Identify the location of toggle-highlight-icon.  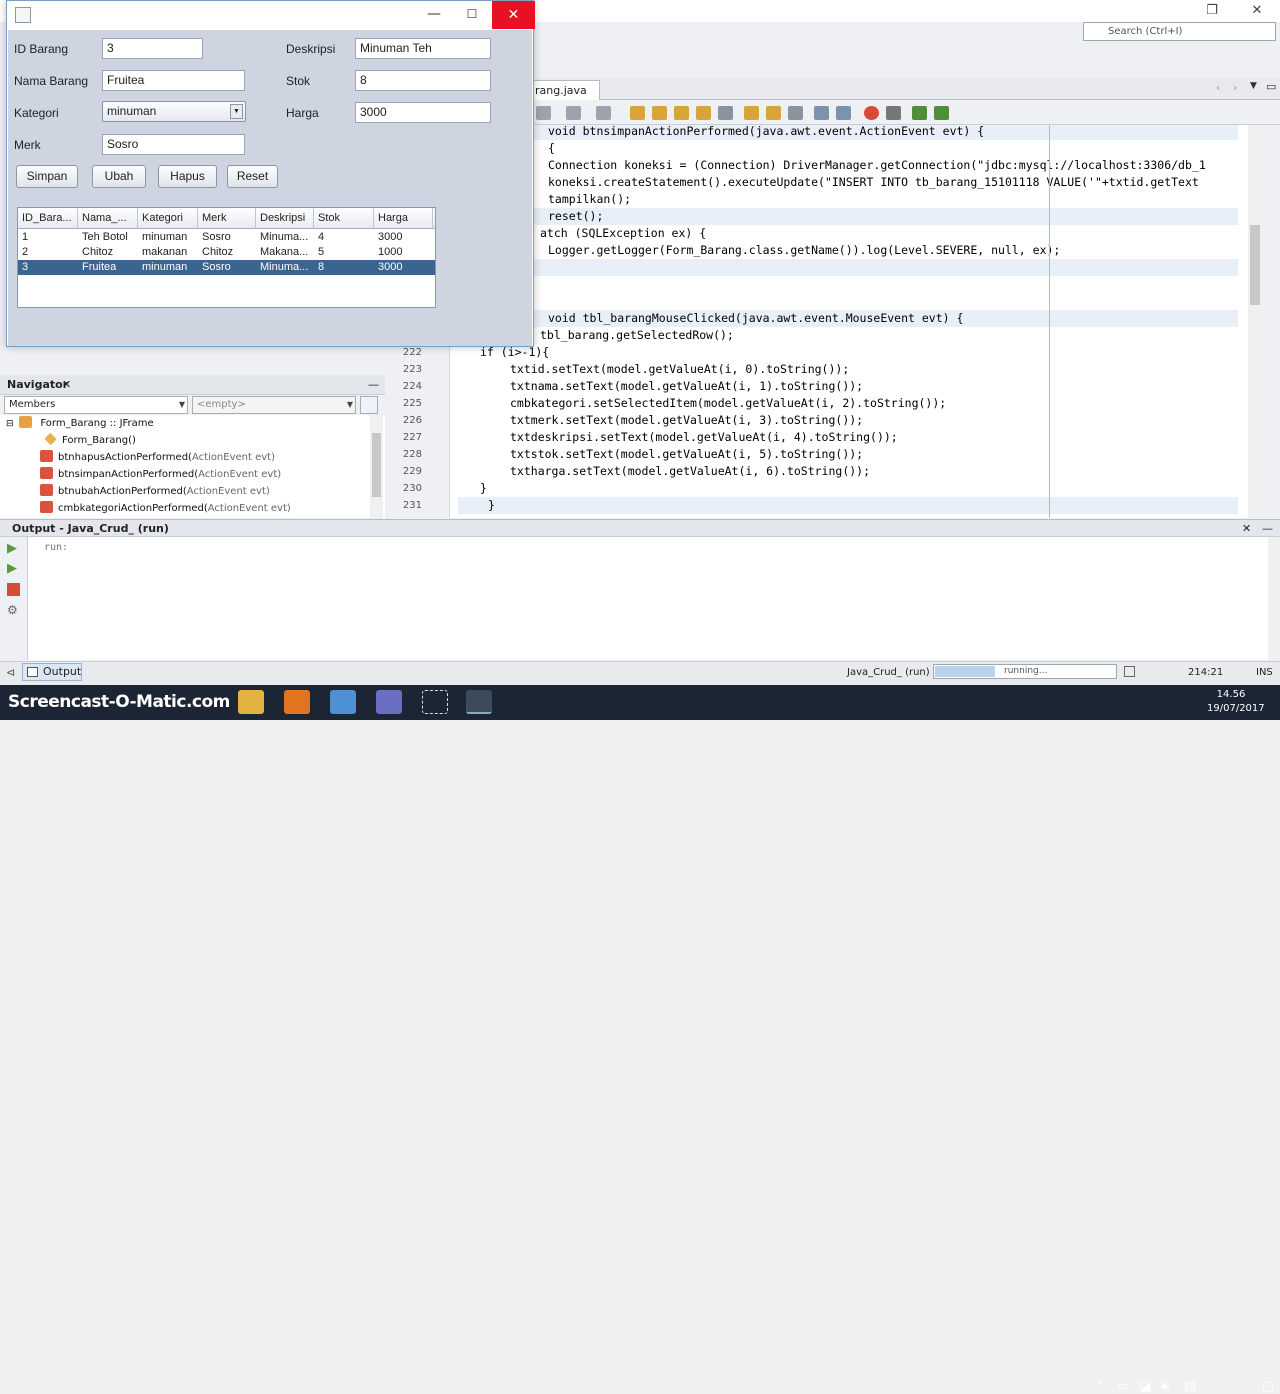
(703, 113).